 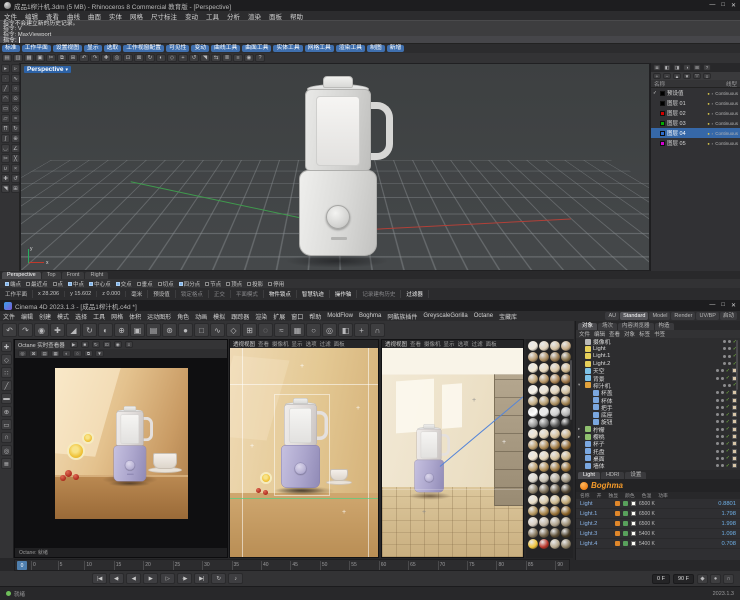 What do you see at coordinates (33, 565) in the screenshot?
I see `timeline-tick: 0` at bounding box center [33, 565].